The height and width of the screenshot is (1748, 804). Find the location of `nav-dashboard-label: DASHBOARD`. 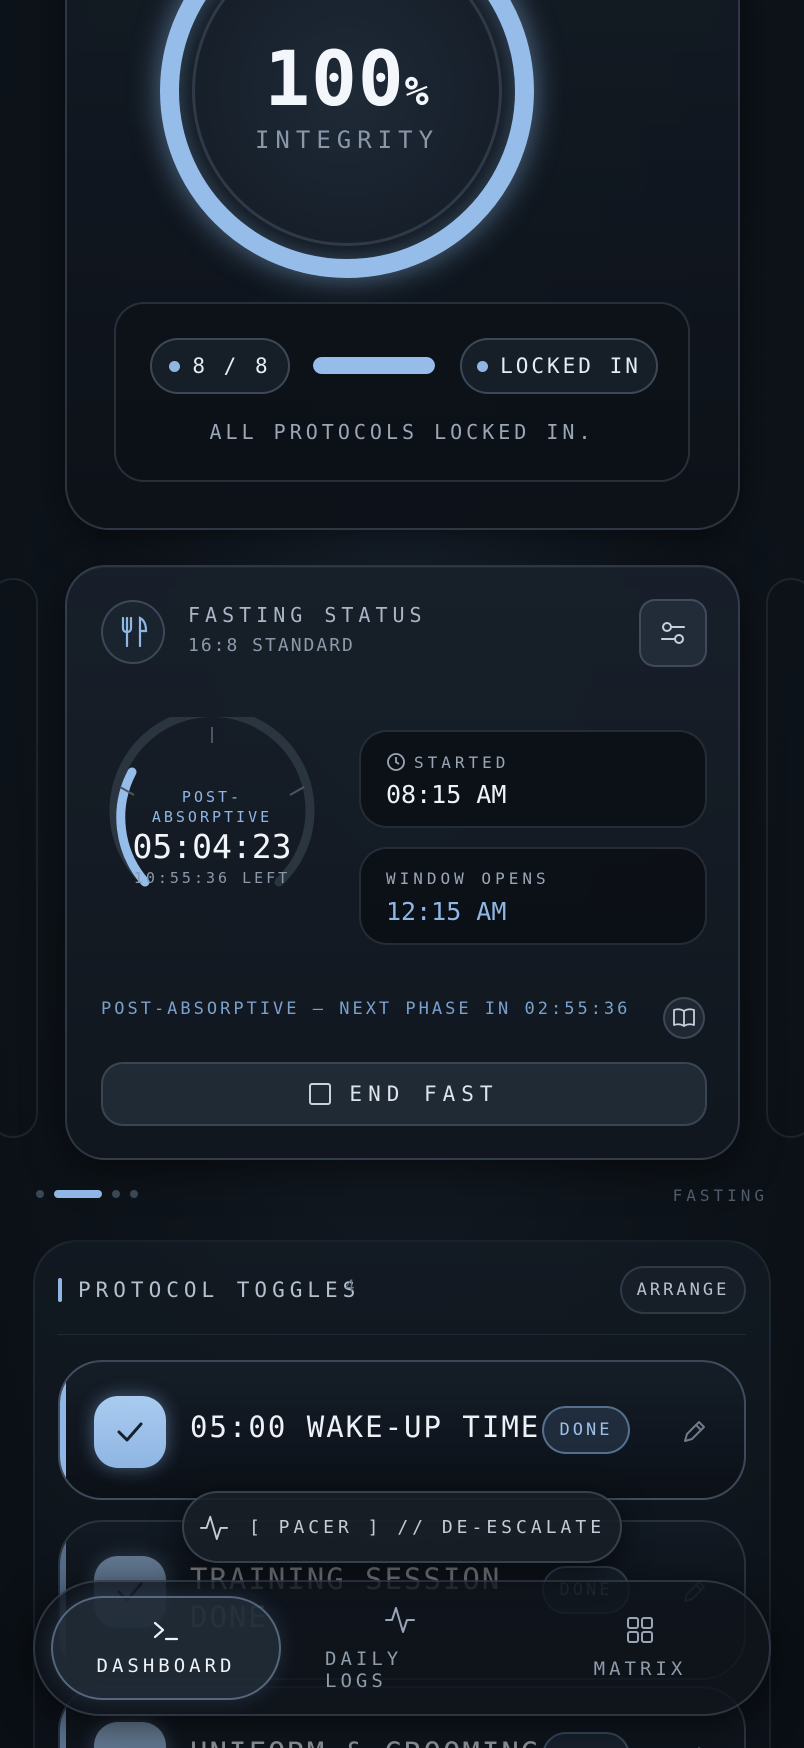

nav-dashboard-label: DASHBOARD is located at coordinates (166, 1666).